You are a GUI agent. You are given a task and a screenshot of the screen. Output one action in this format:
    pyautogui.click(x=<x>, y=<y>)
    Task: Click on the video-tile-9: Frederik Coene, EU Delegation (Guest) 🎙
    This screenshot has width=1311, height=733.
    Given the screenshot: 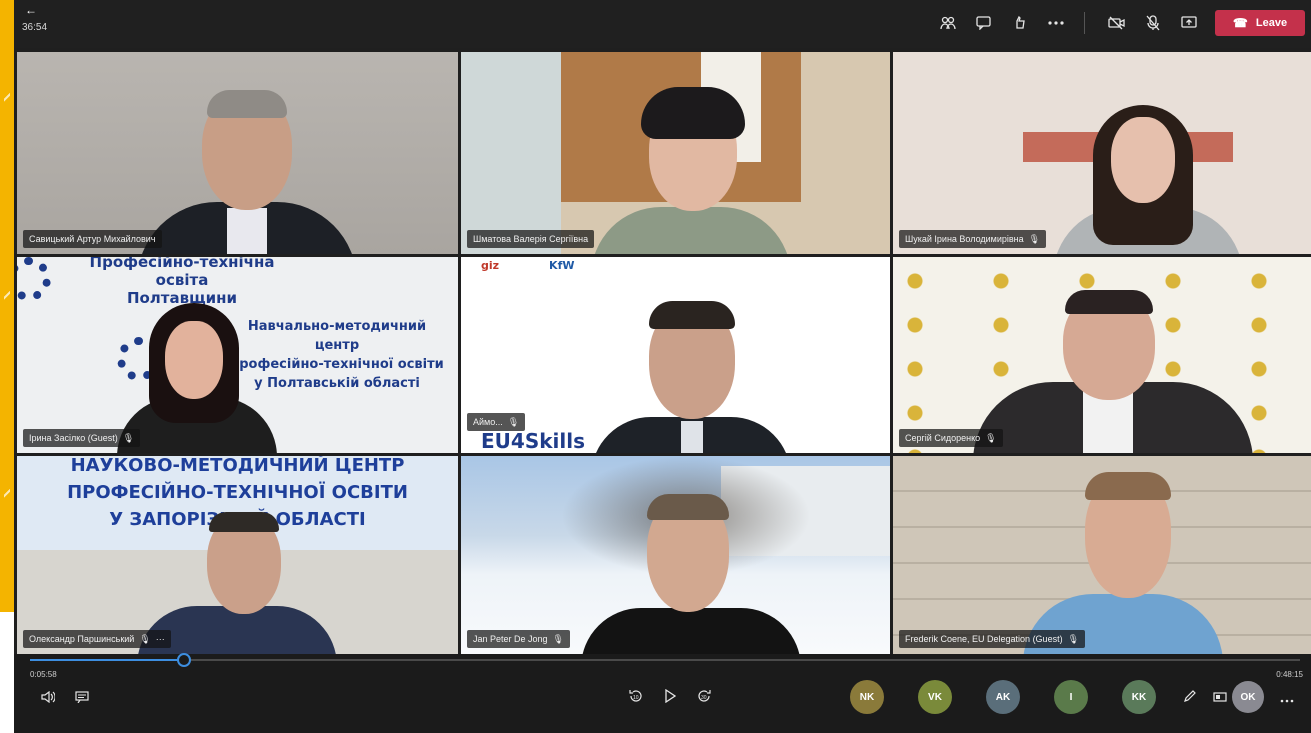 What is the action you would take?
    pyautogui.click(x=1102, y=555)
    